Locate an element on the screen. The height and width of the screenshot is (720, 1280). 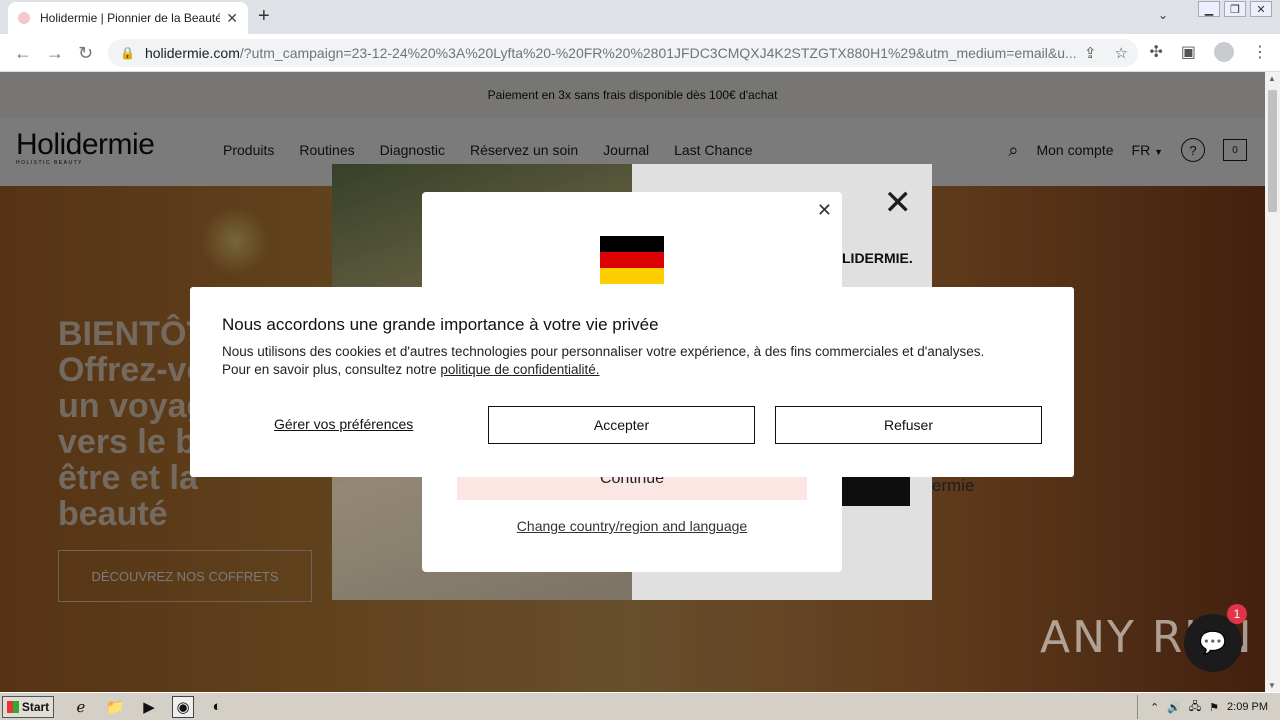
tab-search-icon: ⌄ is located at coordinates (1163, 15).